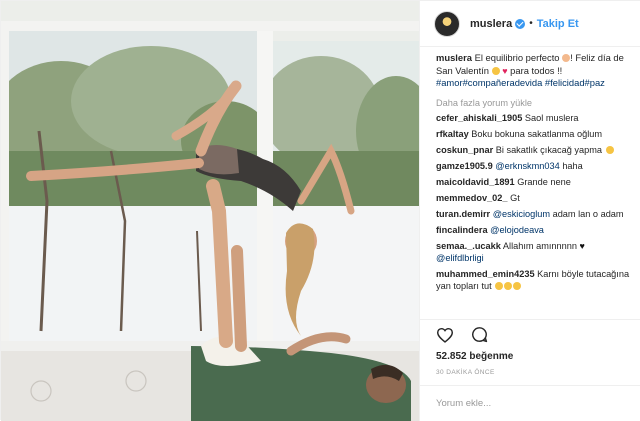 The image size is (640, 421). I want to click on heart-icon, so click(445, 335).